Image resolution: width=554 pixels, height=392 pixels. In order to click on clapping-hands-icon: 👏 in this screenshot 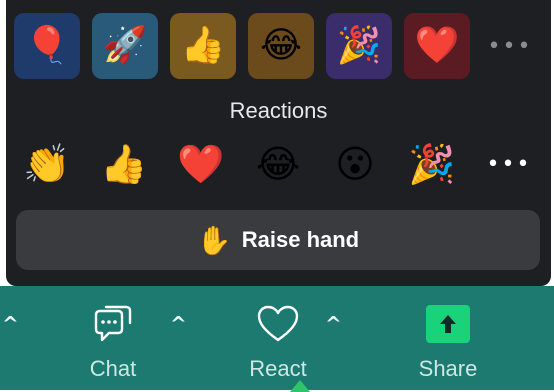, I will do `click(47, 164)`.